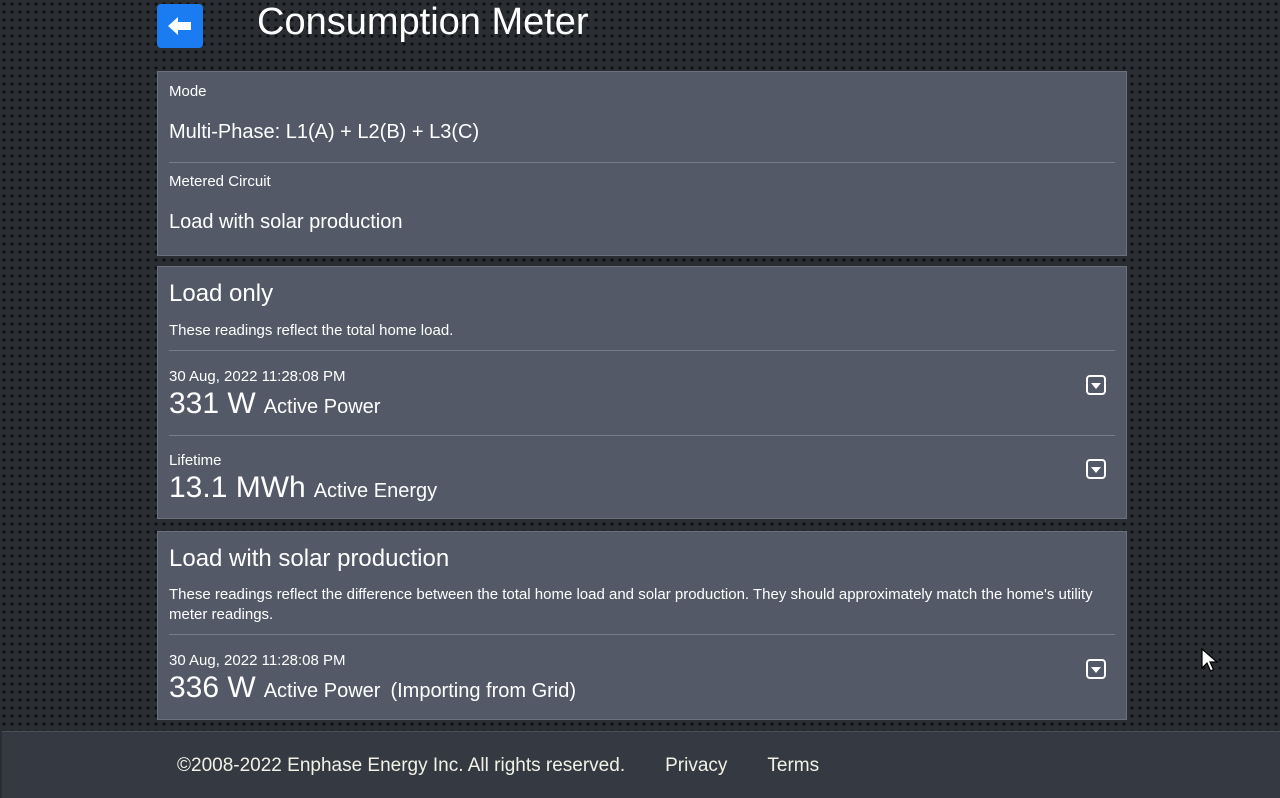 This screenshot has height=798, width=1280. Describe the element at coordinates (286, 222) in the screenshot. I see `metered-circuit-value: Load with solar production` at that location.